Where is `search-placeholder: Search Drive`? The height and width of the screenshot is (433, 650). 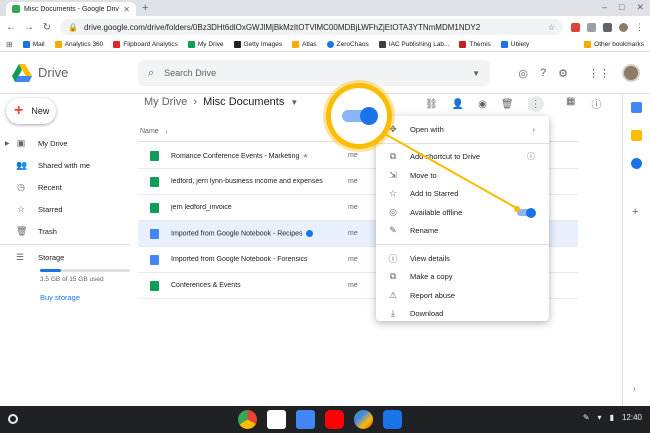 search-placeholder: Search Drive is located at coordinates (190, 73).